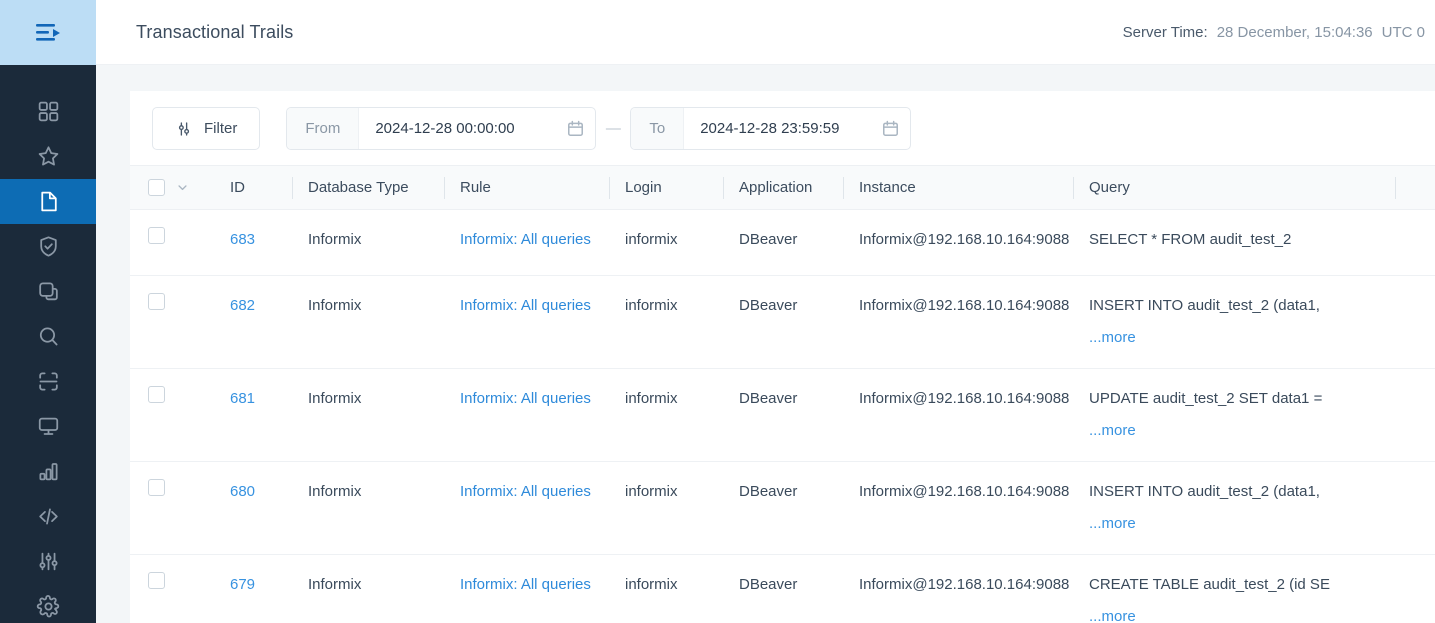 Image resolution: width=1435 pixels, height=623 pixels. Describe the element at coordinates (48, 111) in the screenshot. I see `sidebar-item-dashboard` at that location.